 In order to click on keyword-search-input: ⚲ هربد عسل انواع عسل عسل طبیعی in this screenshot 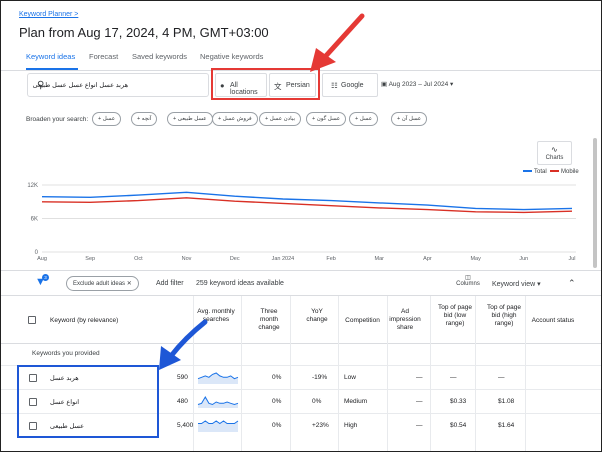, I will do `click(118, 85)`.